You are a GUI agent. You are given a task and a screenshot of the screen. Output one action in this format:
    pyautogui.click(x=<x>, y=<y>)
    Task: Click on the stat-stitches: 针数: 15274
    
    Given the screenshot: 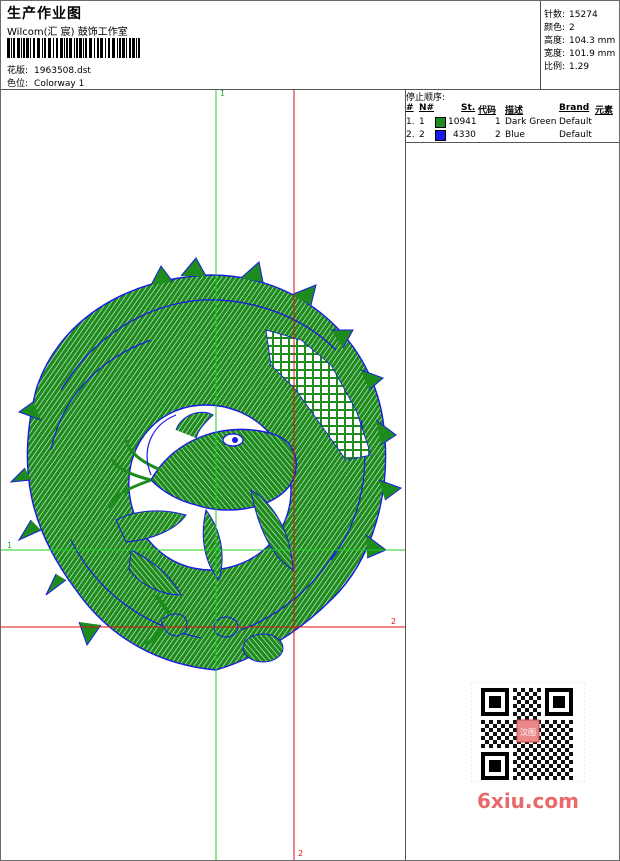 What is the action you would take?
    pyautogui.click(x=571, y=13)
    